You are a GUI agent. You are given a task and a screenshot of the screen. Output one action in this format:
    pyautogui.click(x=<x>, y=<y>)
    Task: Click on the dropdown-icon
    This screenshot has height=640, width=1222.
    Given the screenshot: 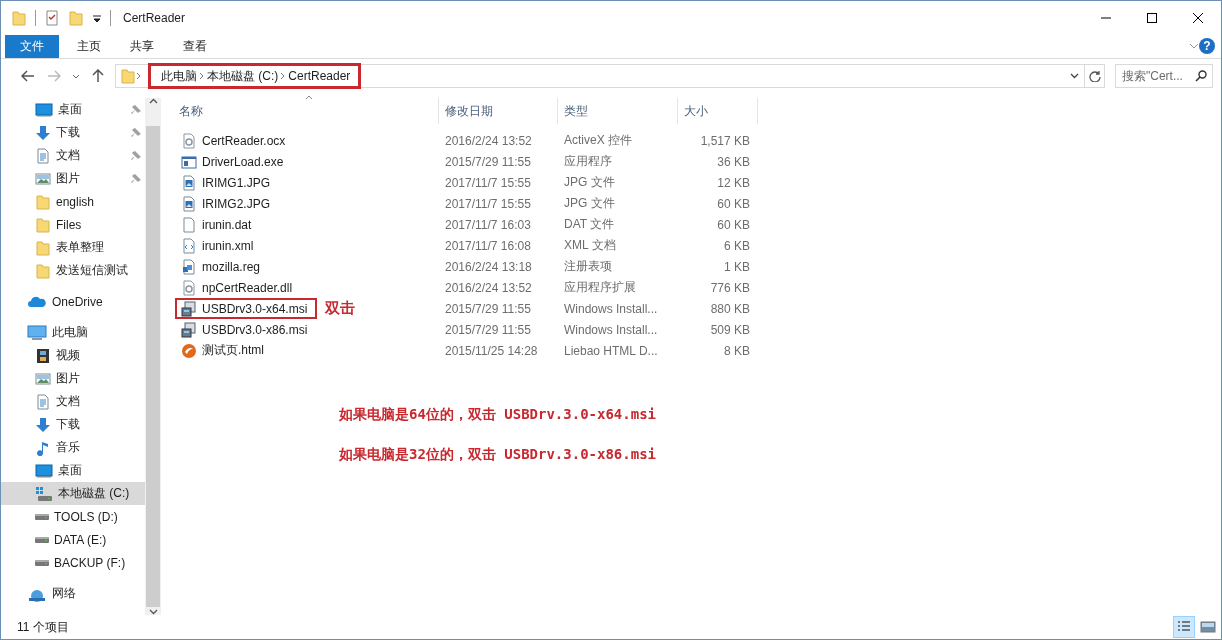 What is the action you would take?
    pyautogui.click(x=97, y=17)
    